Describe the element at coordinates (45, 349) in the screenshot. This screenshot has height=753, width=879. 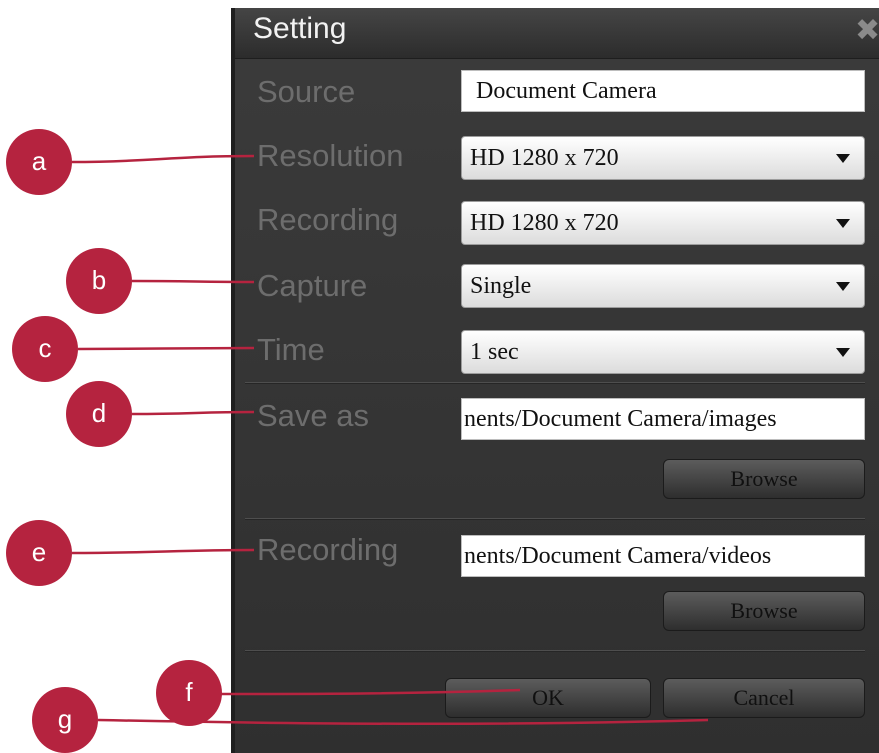
I see `callout-c: c` at that location.